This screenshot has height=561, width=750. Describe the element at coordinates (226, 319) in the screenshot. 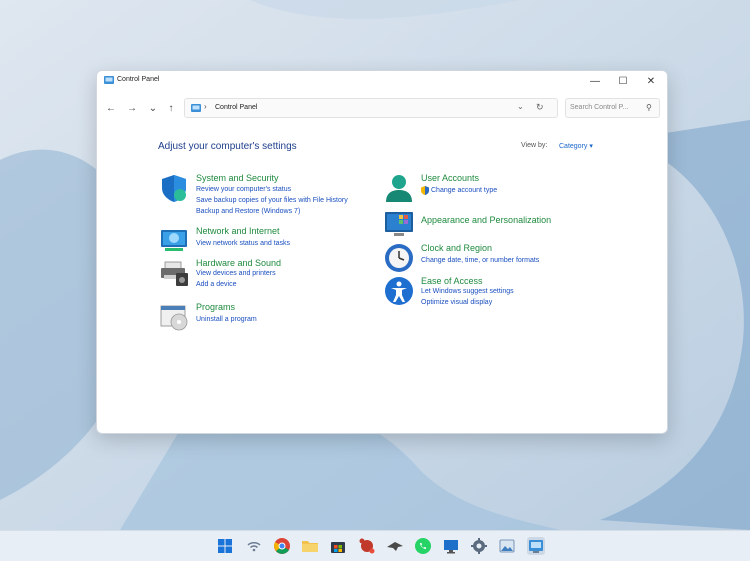

I see `category-link: Uninstall a program` at that location.